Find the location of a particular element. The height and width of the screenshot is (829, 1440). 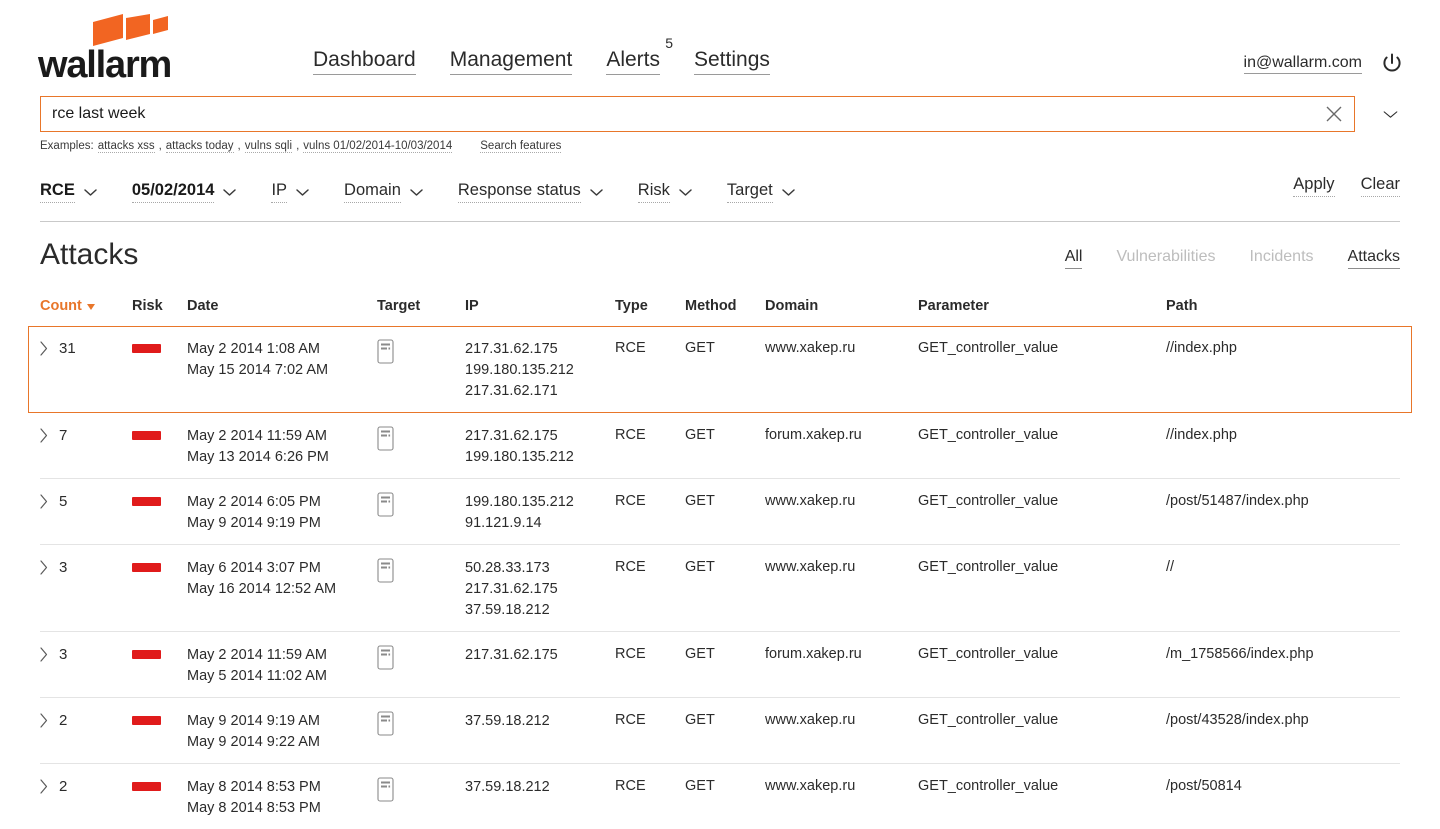

filter-target: Target is located at coordinates (761, 192).